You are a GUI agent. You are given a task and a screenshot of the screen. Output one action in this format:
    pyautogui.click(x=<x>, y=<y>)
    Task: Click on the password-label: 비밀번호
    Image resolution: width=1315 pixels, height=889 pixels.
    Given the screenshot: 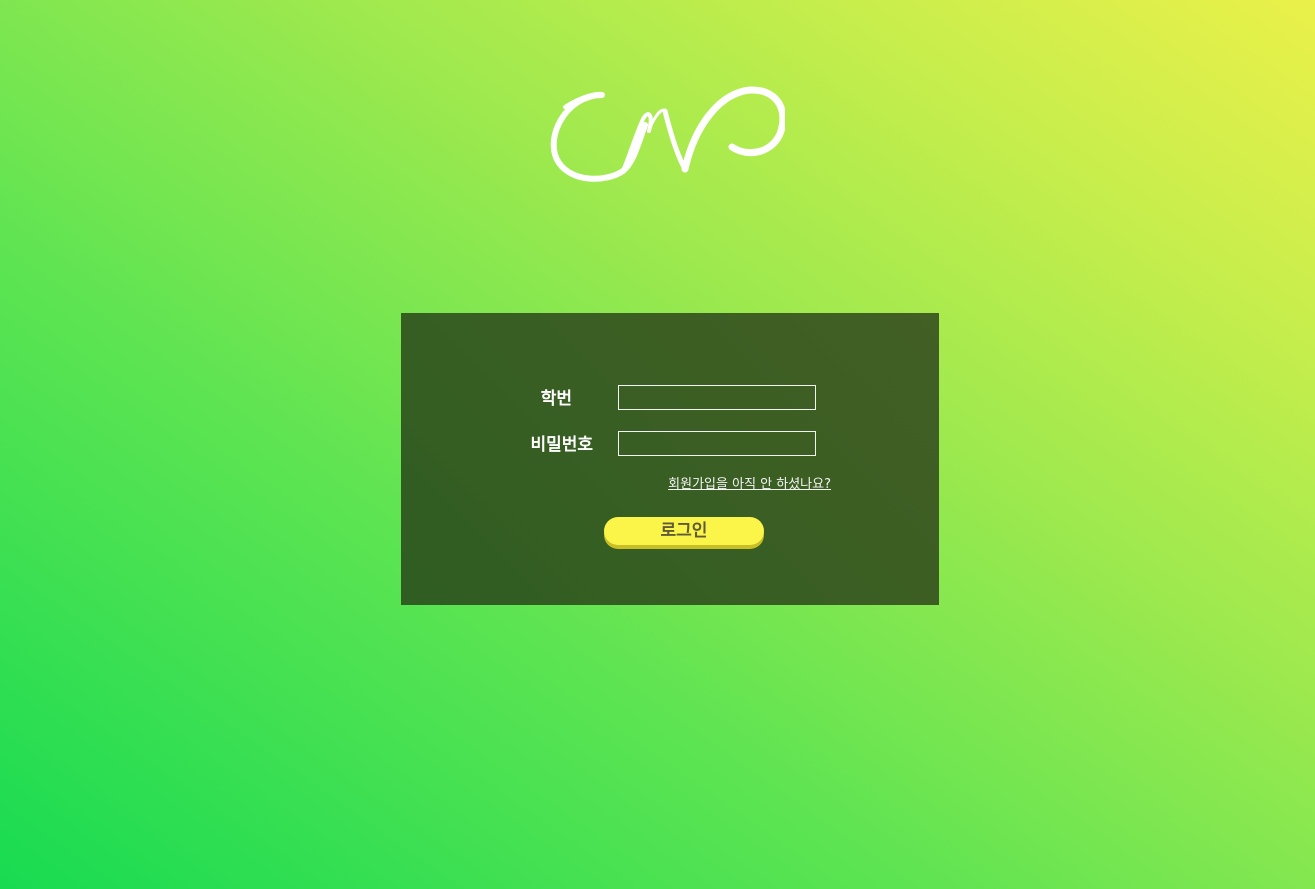 What is the action you would take?
    pyautogui.click(x=561, y=445)
    